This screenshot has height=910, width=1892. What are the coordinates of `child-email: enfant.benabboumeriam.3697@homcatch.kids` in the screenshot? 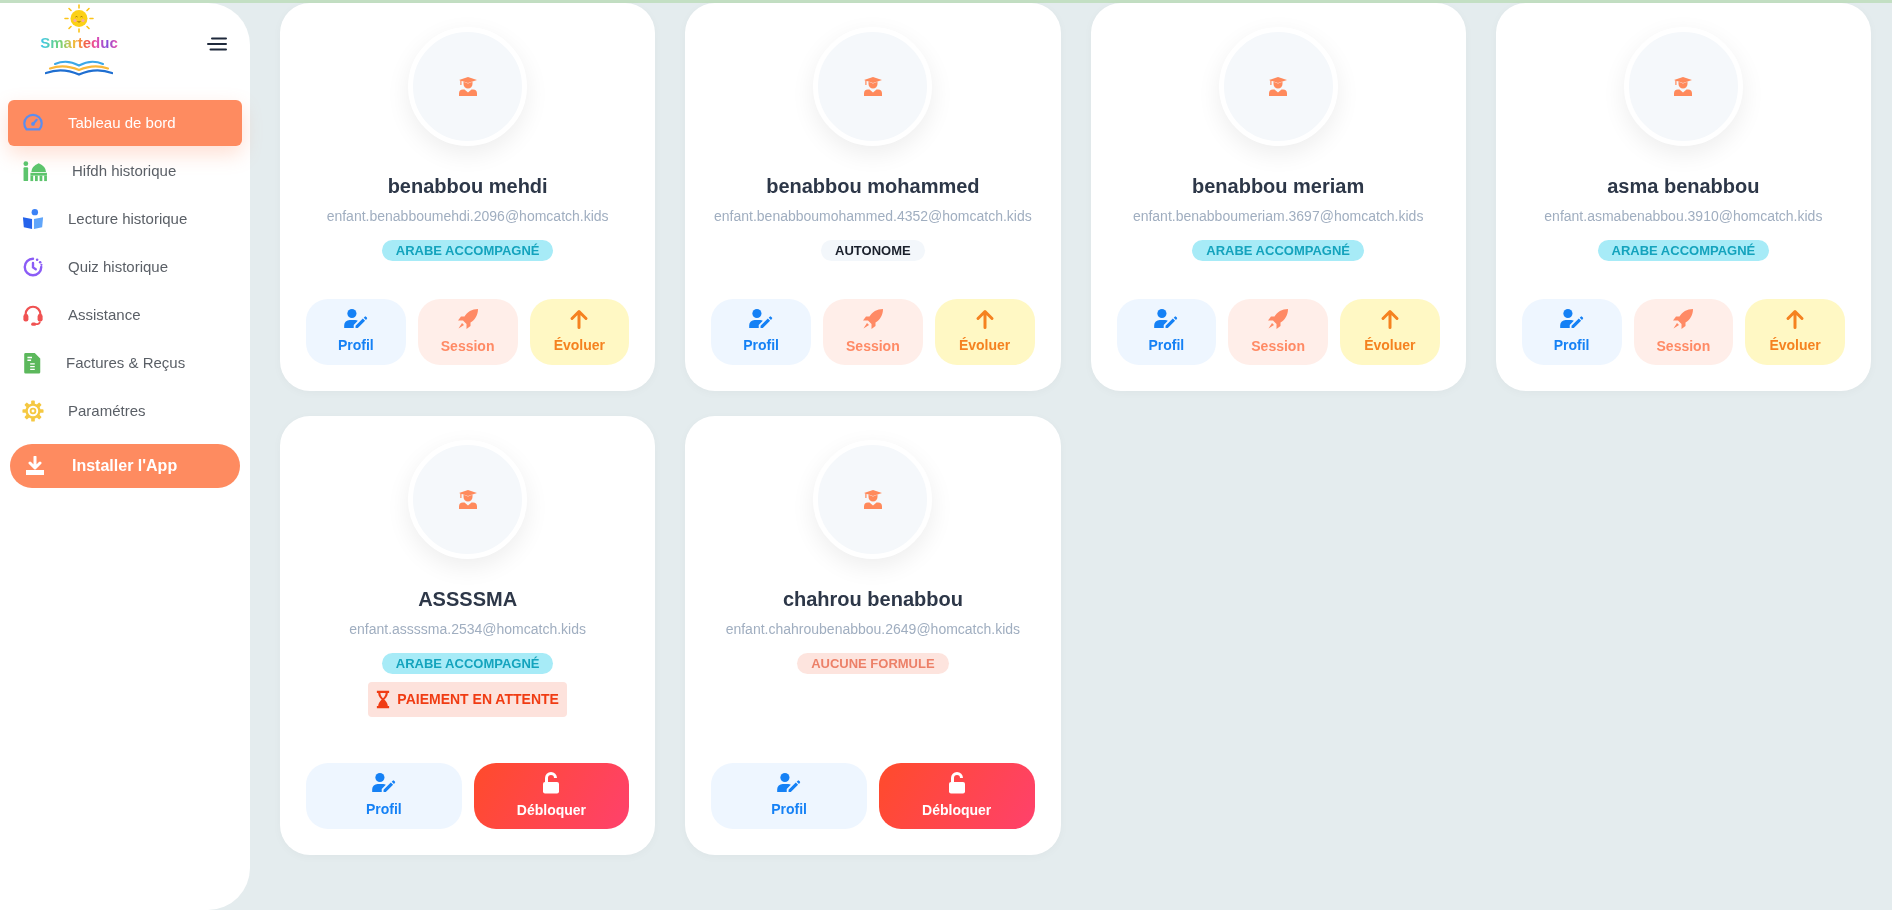 It's located at (1278, 216).